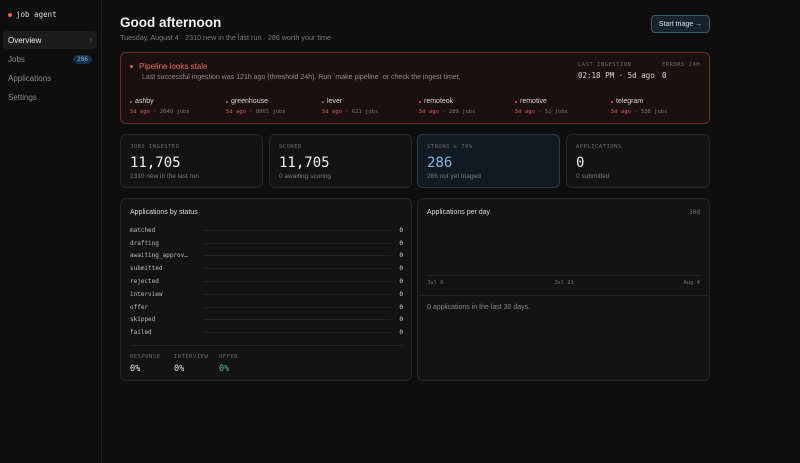 The image size is (800, 463). I want to click on source-name: telegram, so click(630, 101).